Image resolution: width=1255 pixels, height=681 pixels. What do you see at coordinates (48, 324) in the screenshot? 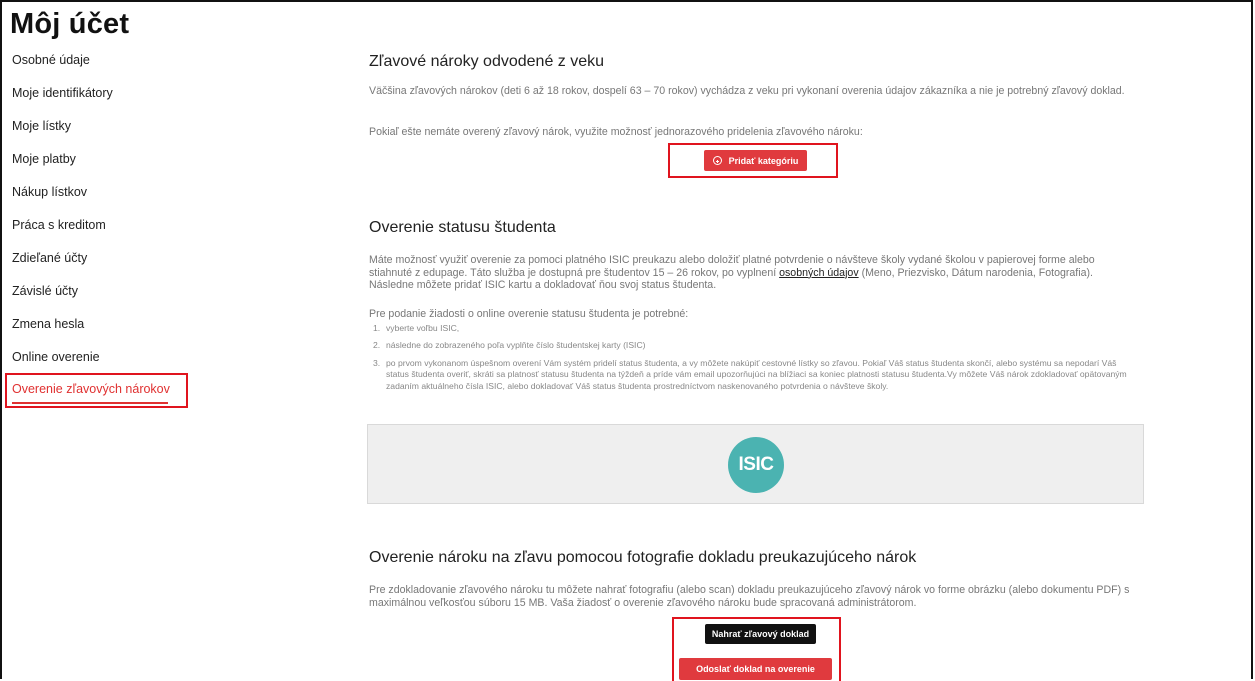
I see `sidebar-item-change-password: Zmena hesla` at bounding box center [48, 324].